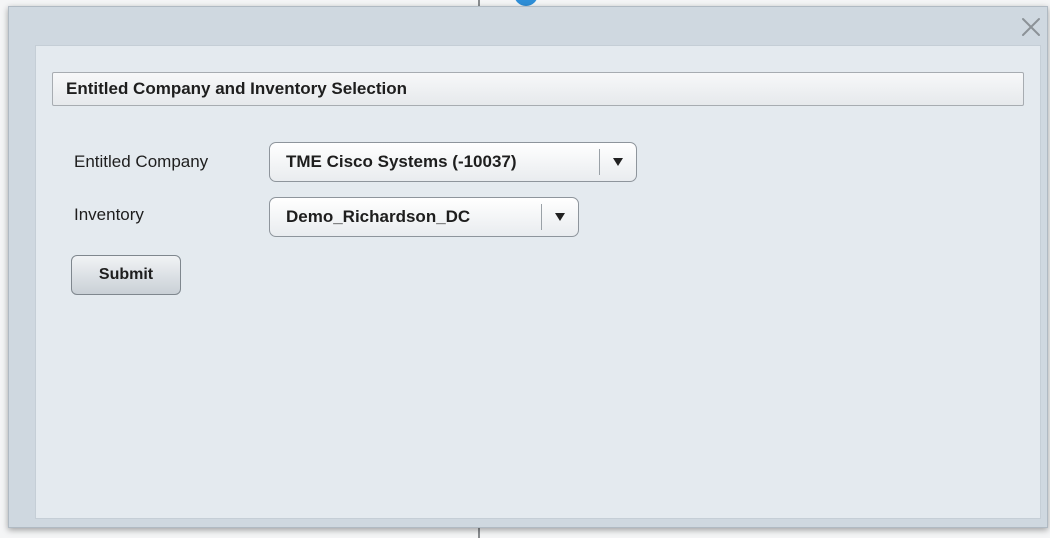  I want to click on submit-button: Submit, so click(126, 275).